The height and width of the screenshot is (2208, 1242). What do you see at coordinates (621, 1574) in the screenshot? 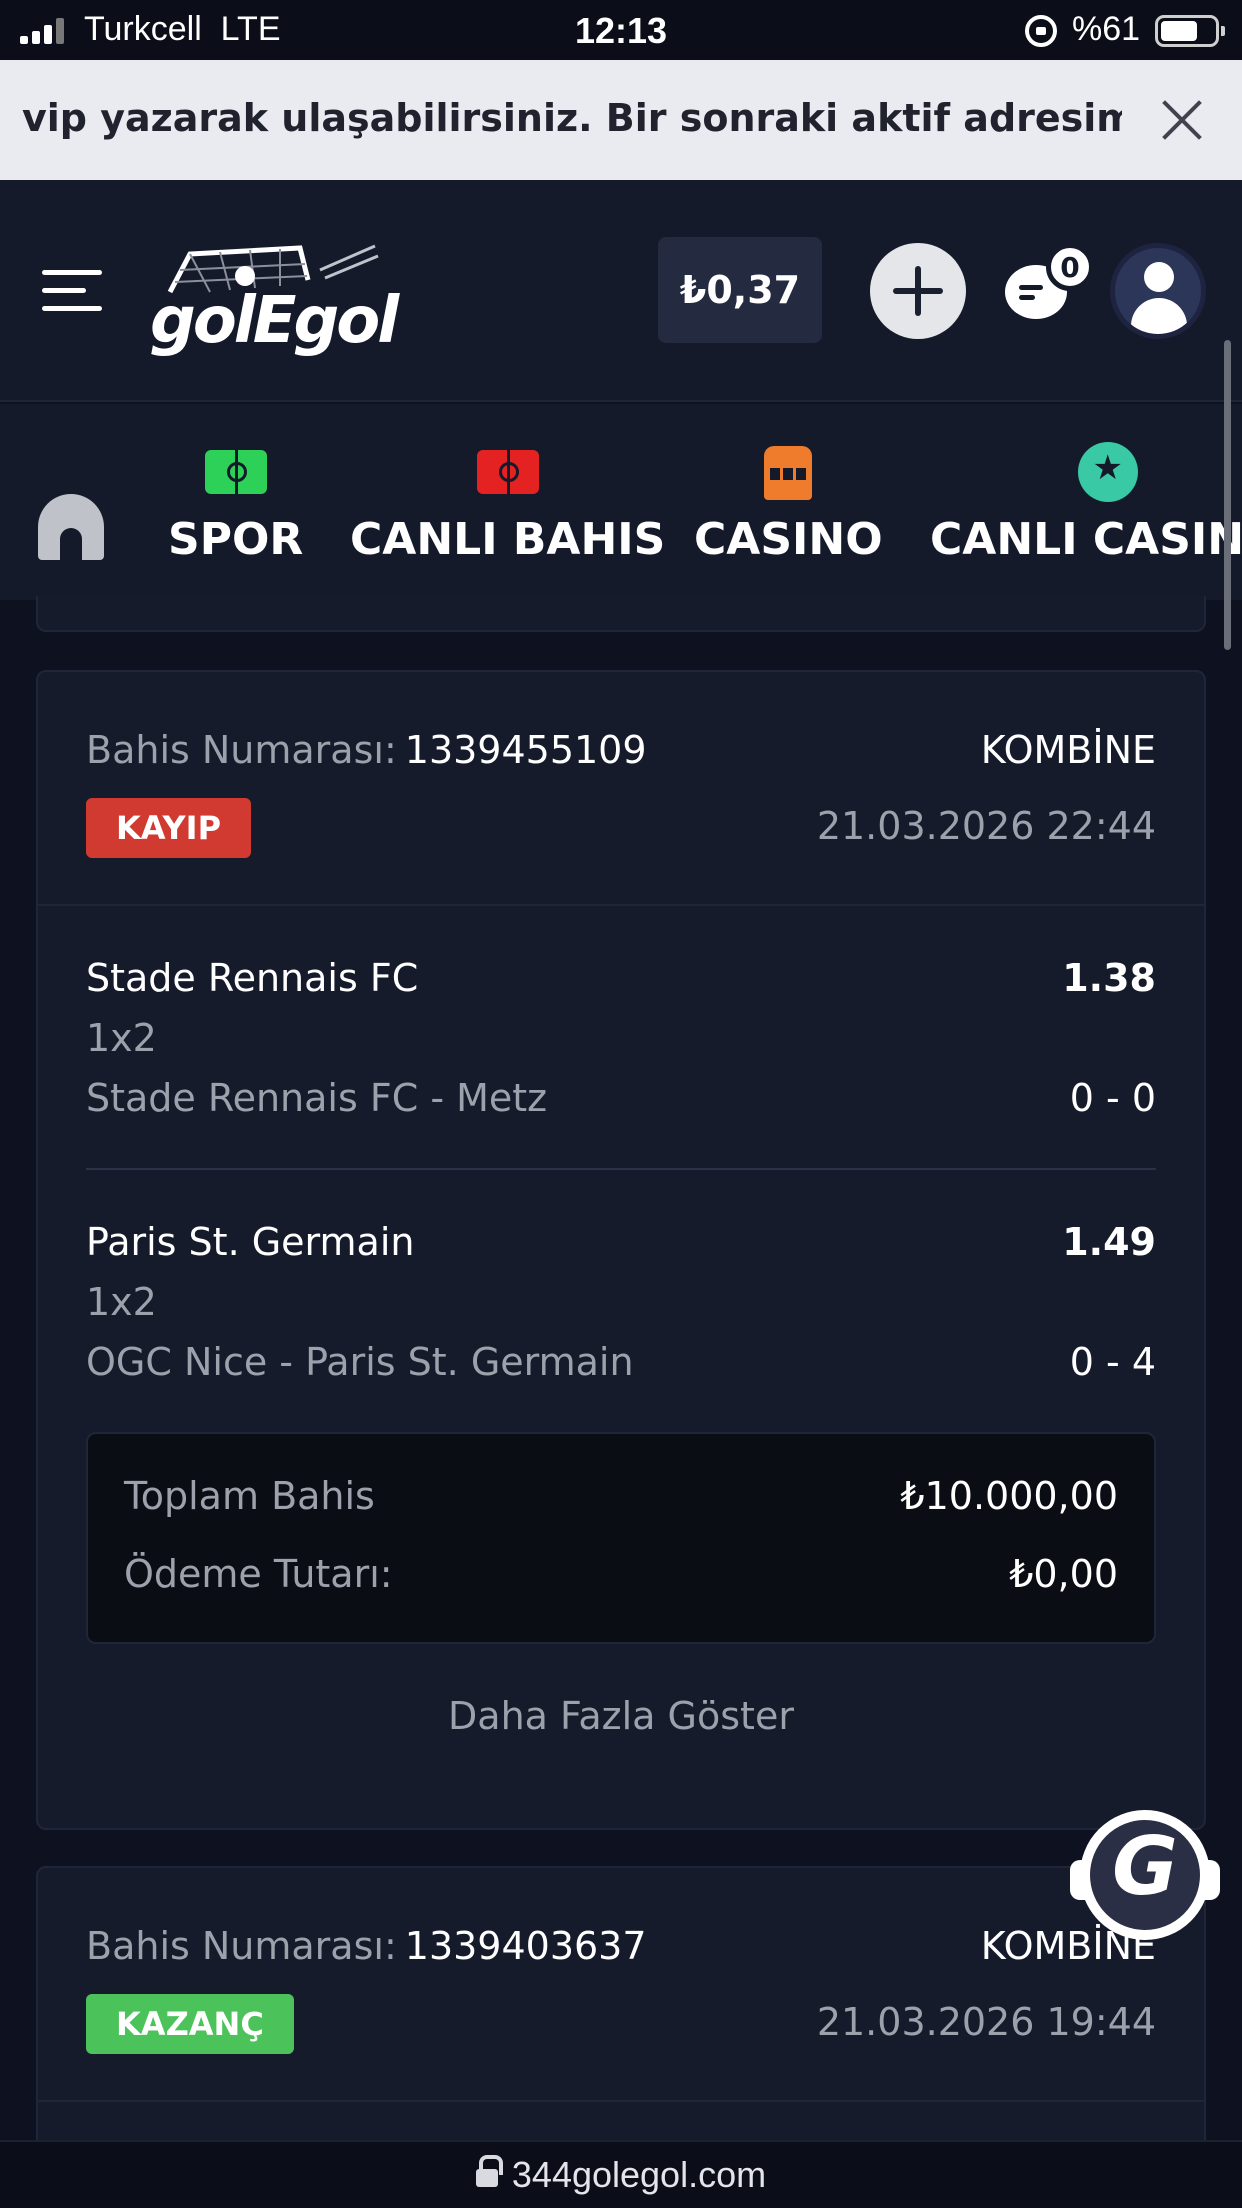
I see `payout-row: Ödeme Tutarı: ₺0,00` at bounding box center [621, 1574].